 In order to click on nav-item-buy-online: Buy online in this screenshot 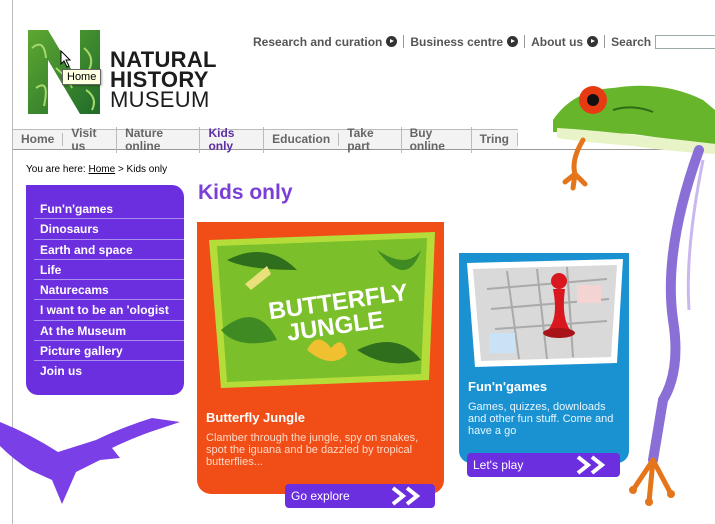, I will do `click(437, 139)`.